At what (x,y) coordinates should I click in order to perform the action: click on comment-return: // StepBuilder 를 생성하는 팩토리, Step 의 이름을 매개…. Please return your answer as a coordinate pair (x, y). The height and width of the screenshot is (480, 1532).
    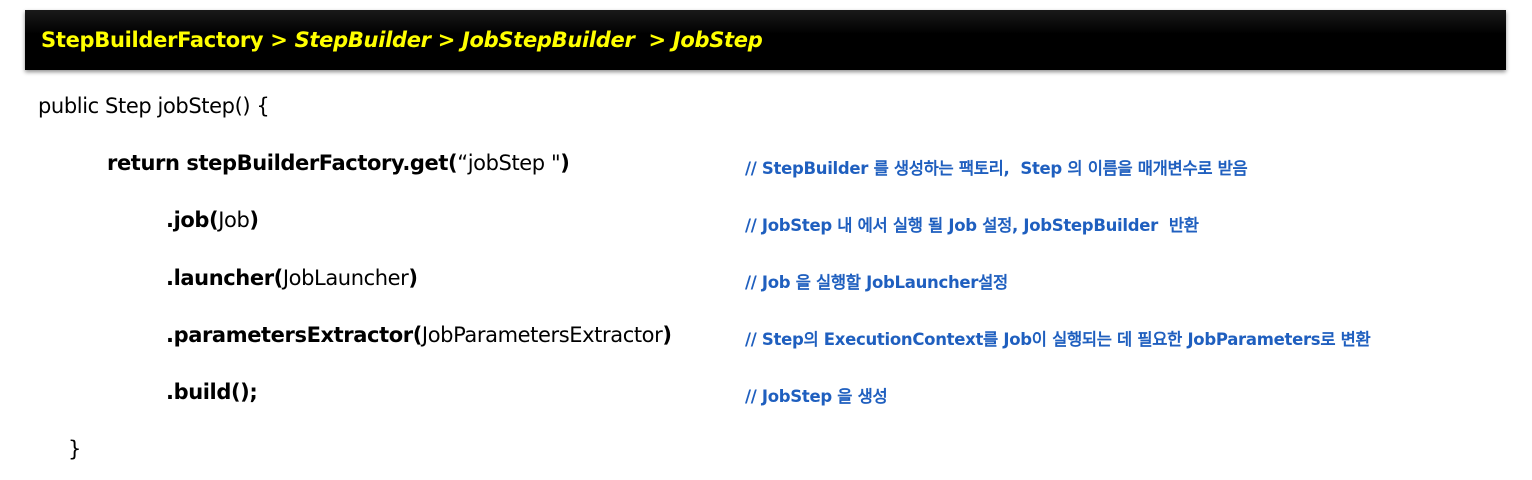
    Looking at the image, I should click on (996, 168).